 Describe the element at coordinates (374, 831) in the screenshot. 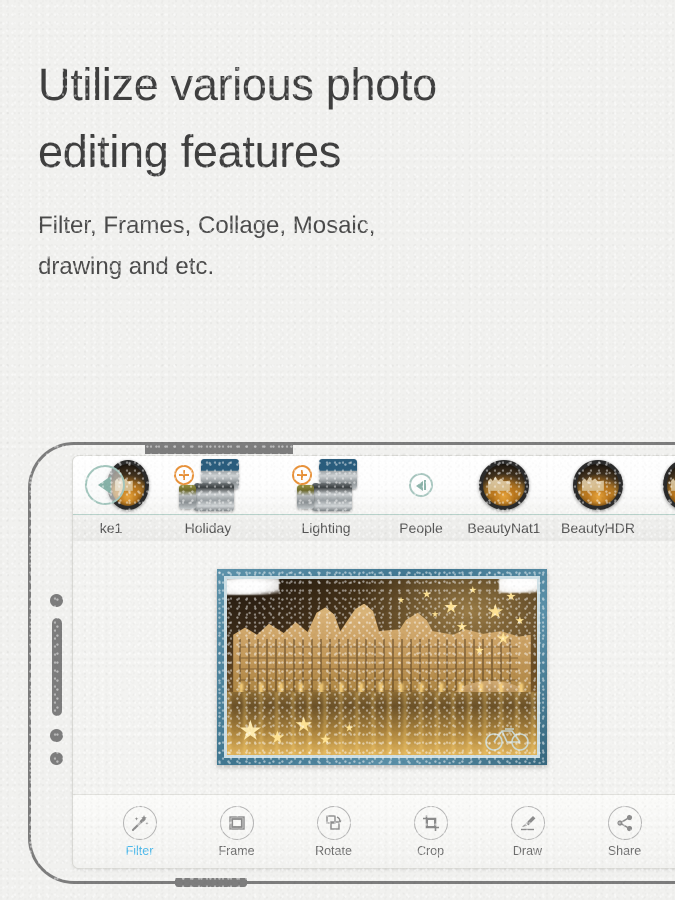

I see `editor-toolbar: Filter Frame Rotate Crop Draw Share` at that location.